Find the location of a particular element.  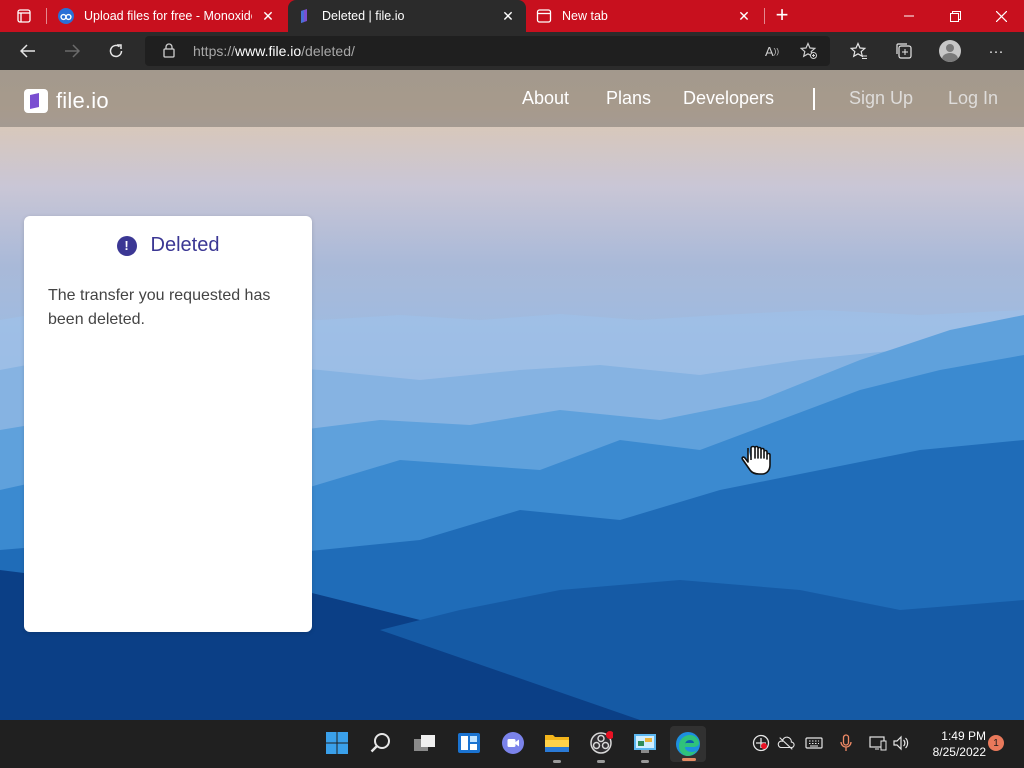

restore-button is located at coordinates (955, 16).